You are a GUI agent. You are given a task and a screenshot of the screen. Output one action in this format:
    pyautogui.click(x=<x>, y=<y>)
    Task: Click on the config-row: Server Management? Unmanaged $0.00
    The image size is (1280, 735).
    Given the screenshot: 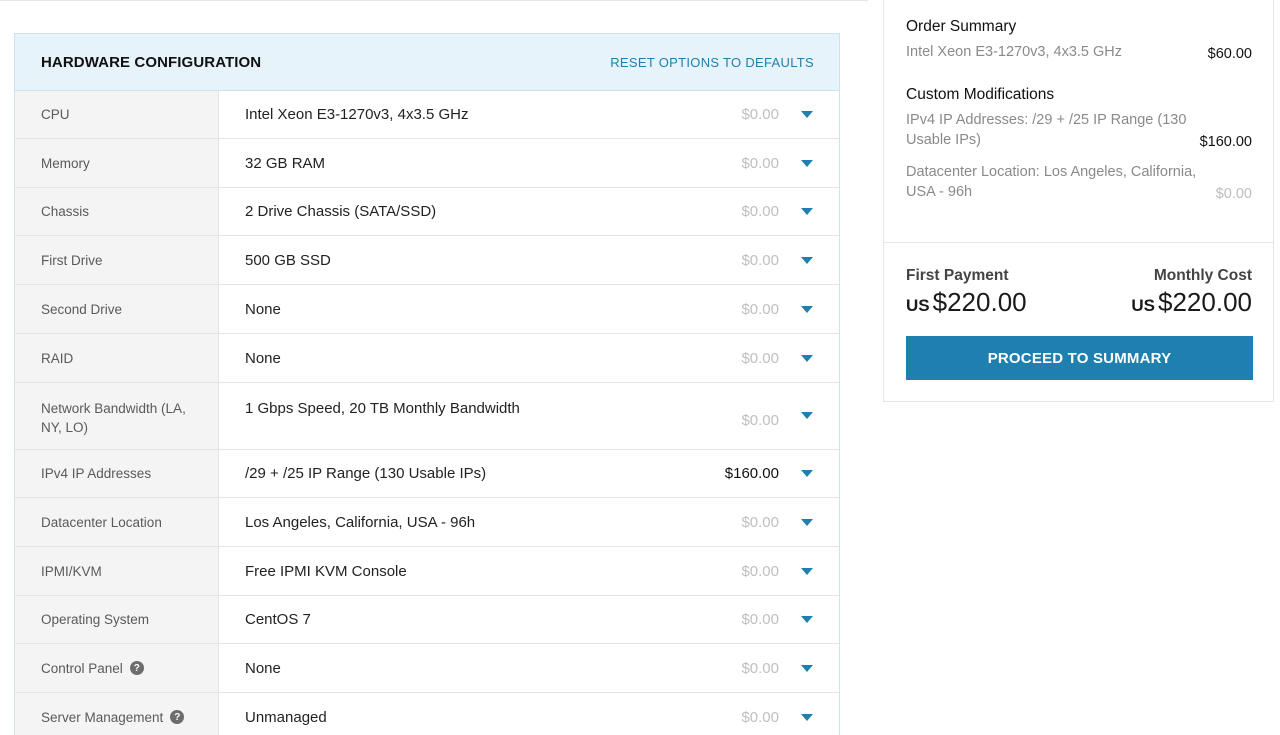 What is the action you would take?
    pyautogui.click(x=427, y=714)
    